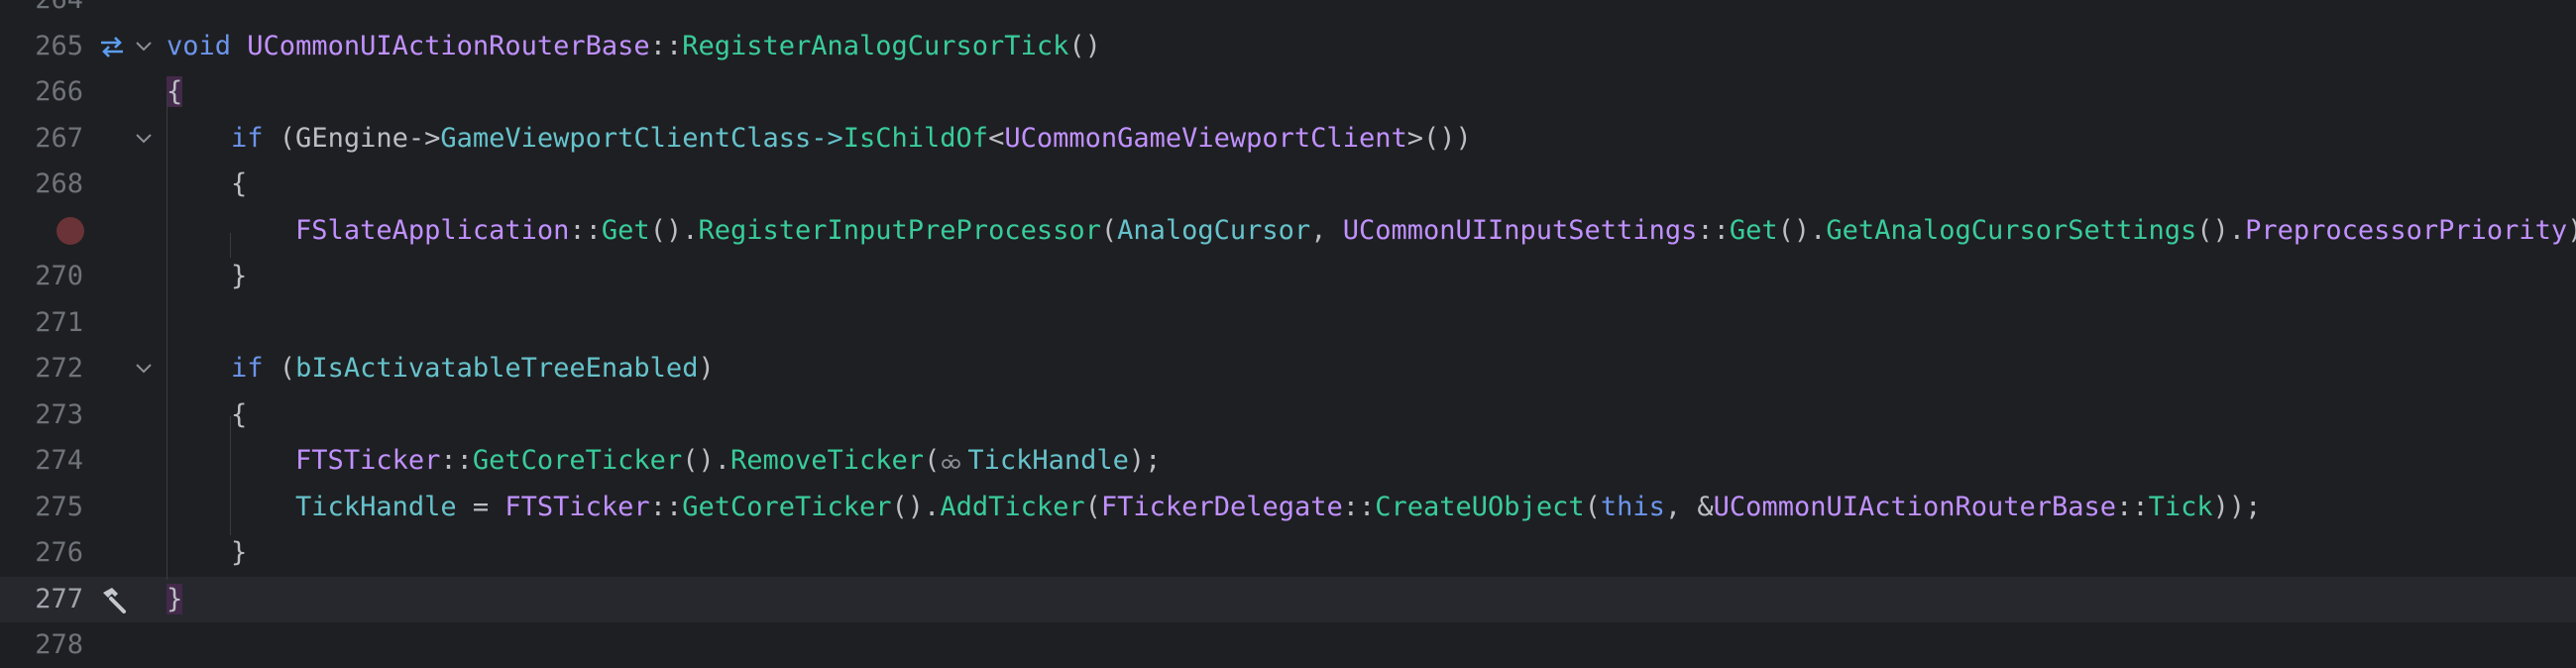 This screenshot has height=668, width=2576. Describe the element at coordinates (41, 46) in the screenshot. I see `line-number: 265` at that location.